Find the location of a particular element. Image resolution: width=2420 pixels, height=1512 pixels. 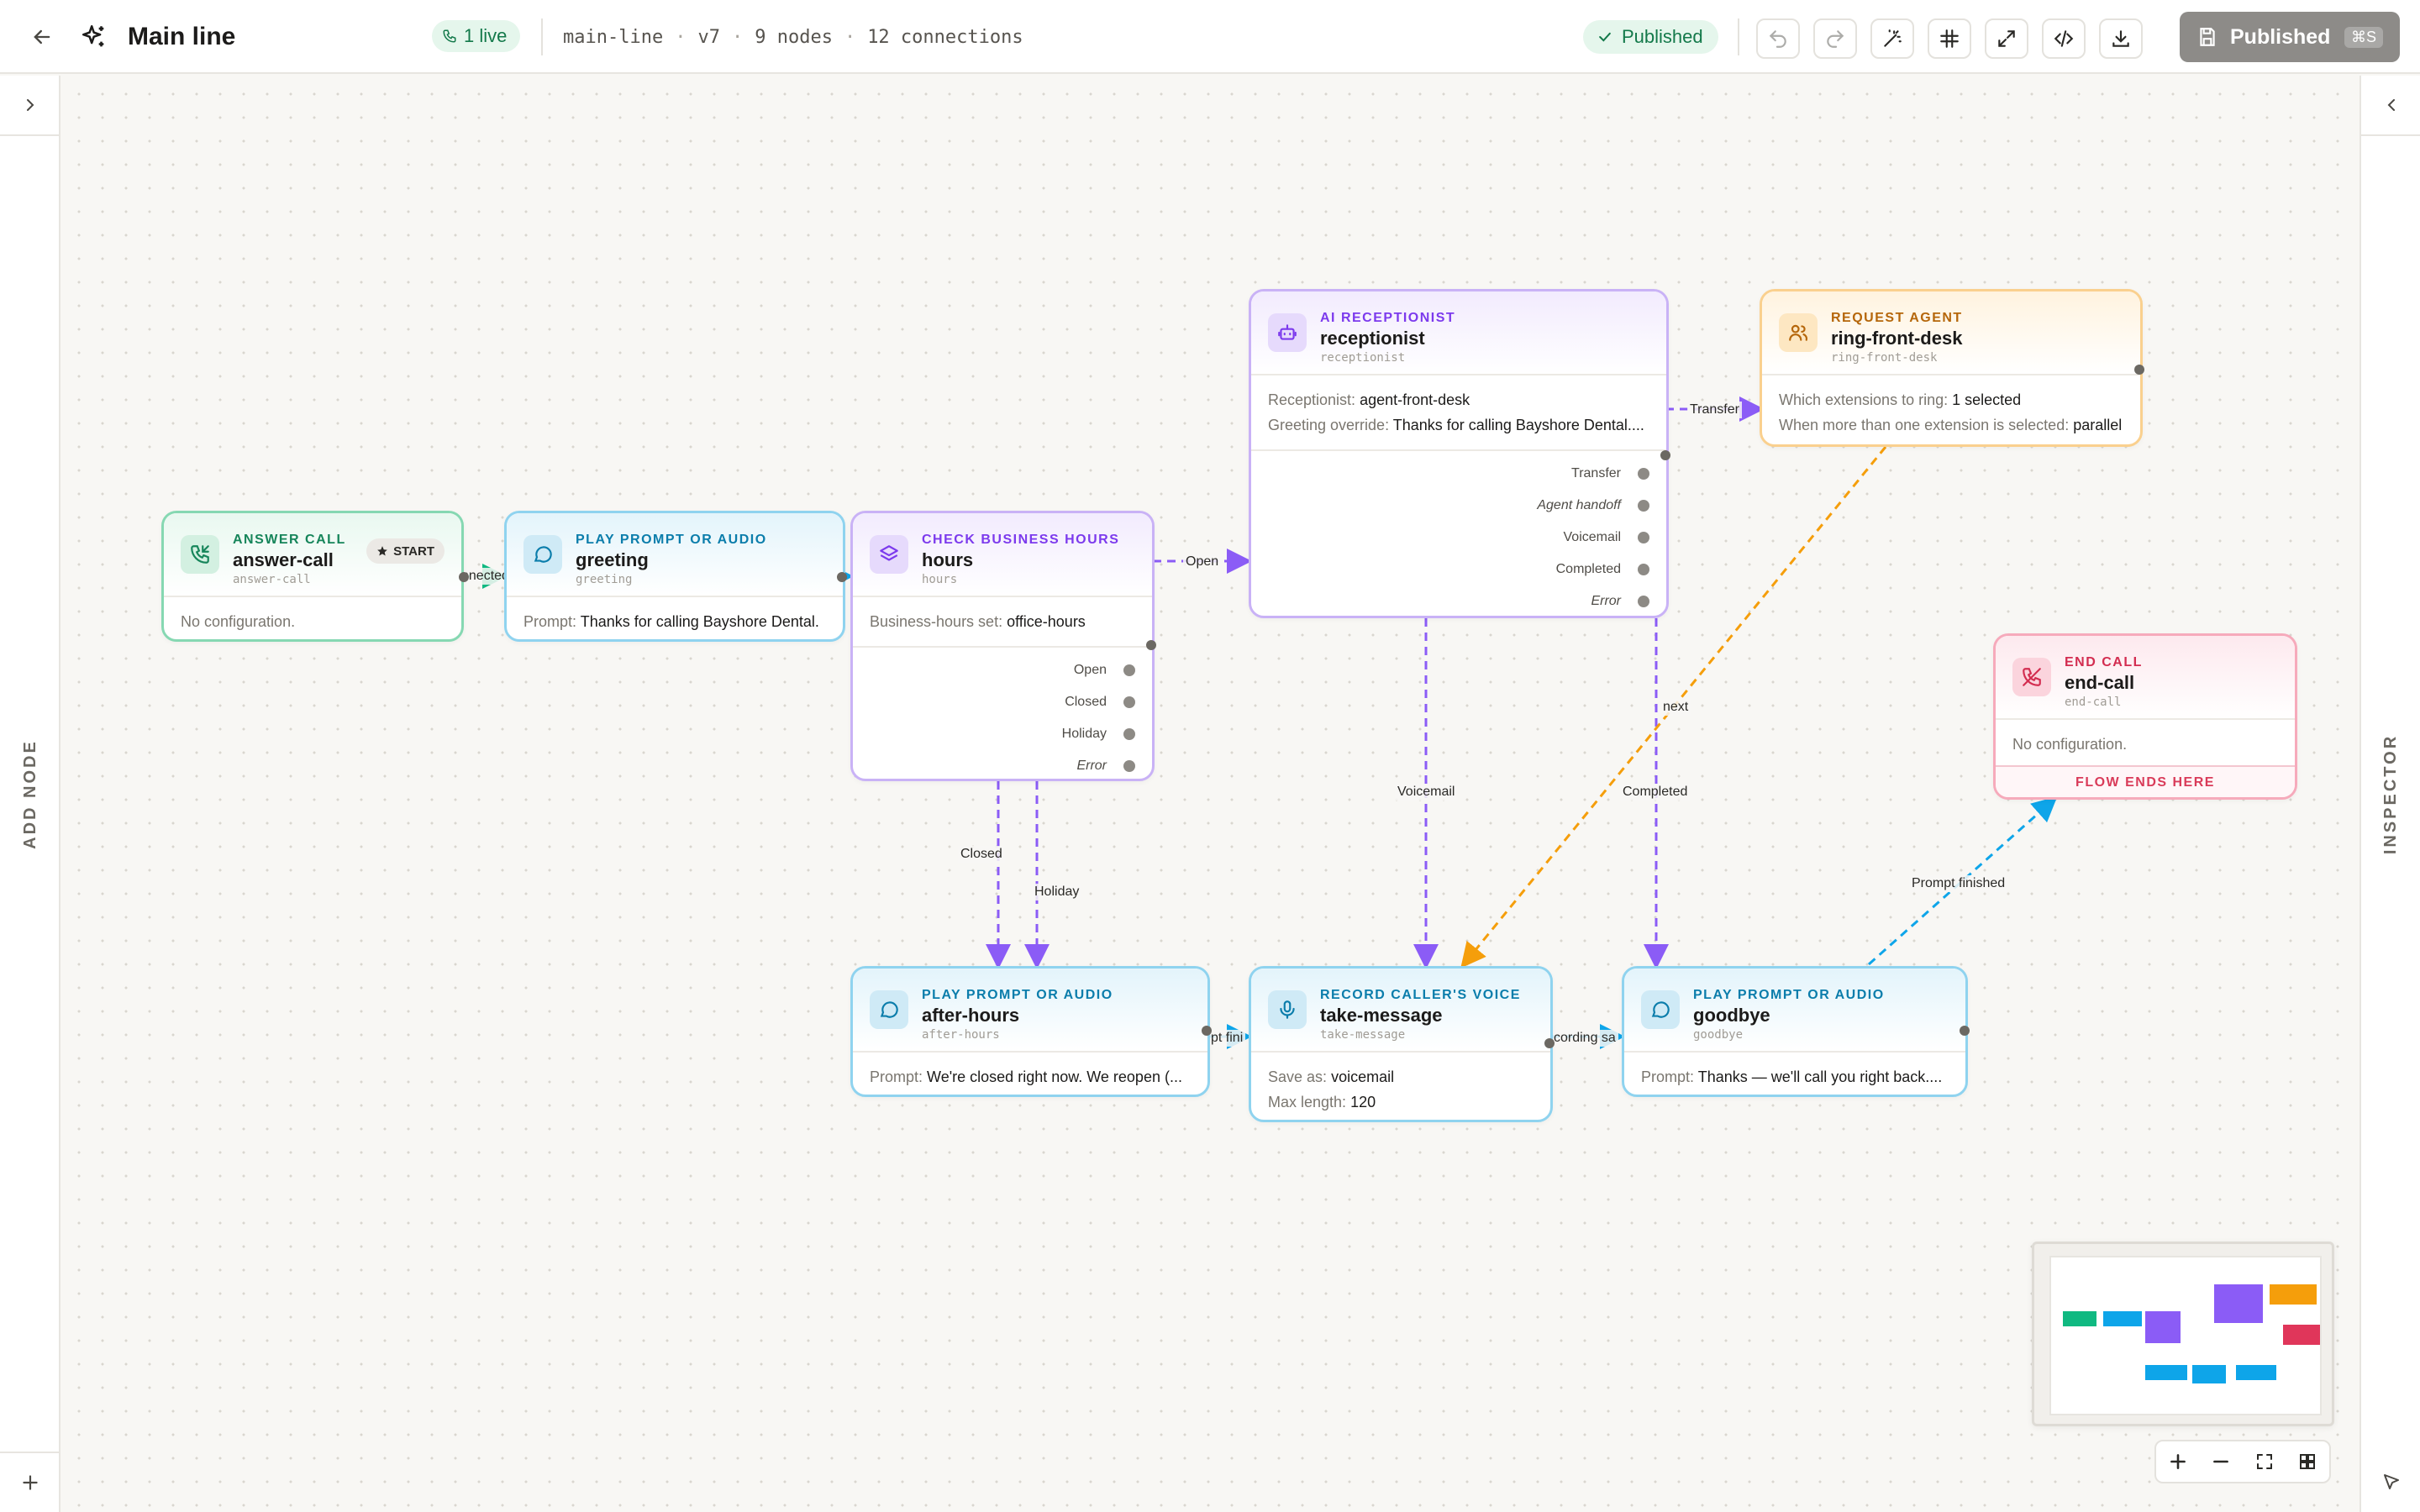

fit-screen-button is located at coordinates (2265, 1461).